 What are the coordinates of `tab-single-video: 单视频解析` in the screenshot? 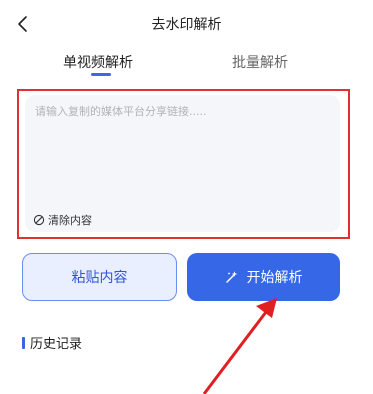 It's located at (98, 62).